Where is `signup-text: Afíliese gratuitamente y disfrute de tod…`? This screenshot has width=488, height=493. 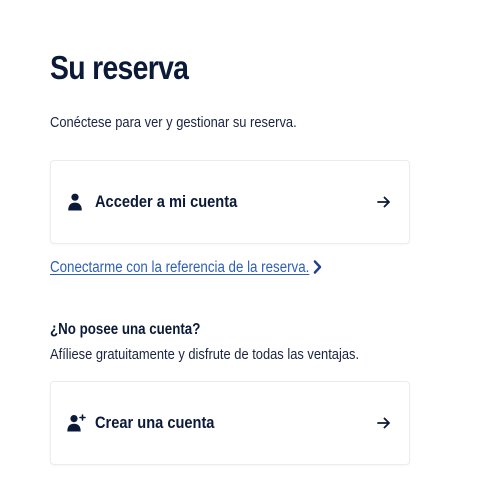 signup-text: Afíliese gratuitamente y disfrute de tod… is located at coordinates (205, 354).